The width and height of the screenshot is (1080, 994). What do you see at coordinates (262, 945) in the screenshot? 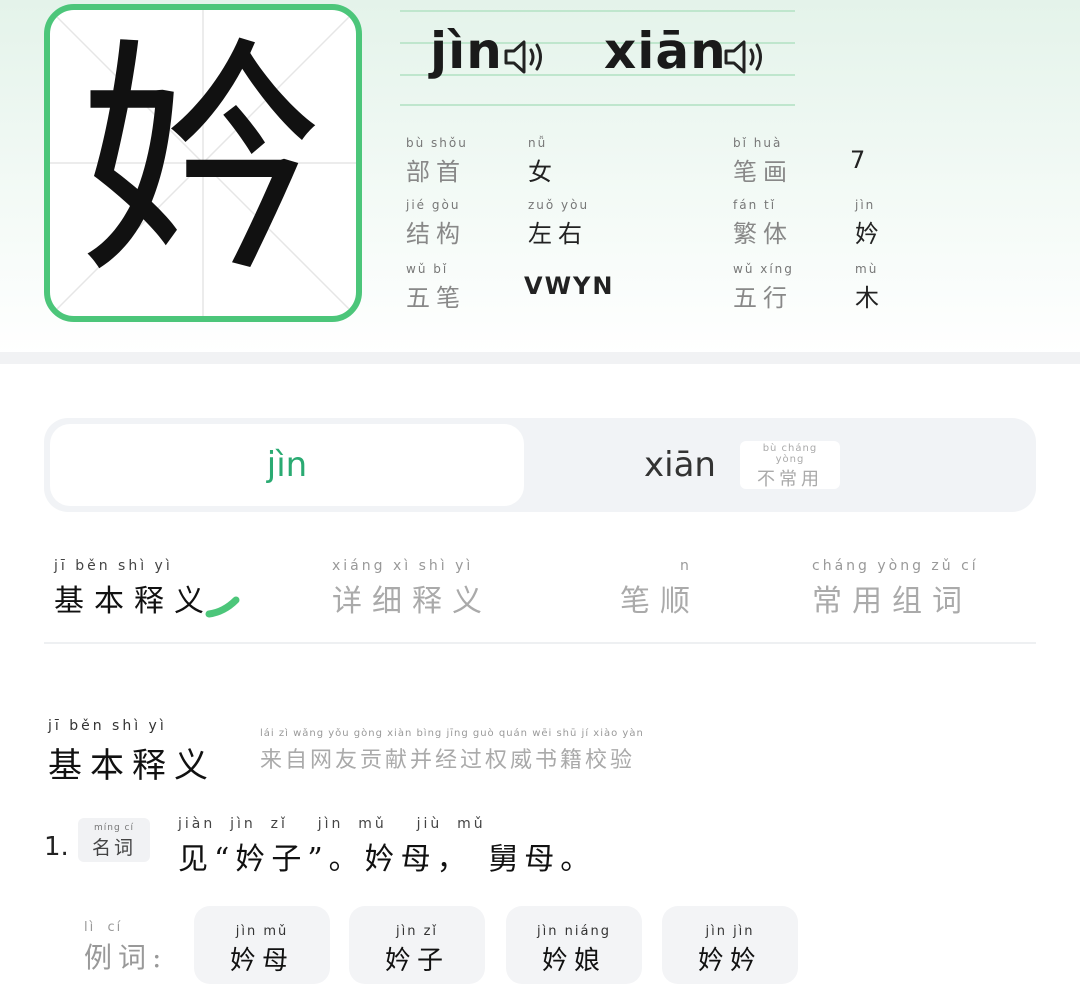
I see `example-word-chip: jìn mǔ 妗母` at bounding box center [262, 945].